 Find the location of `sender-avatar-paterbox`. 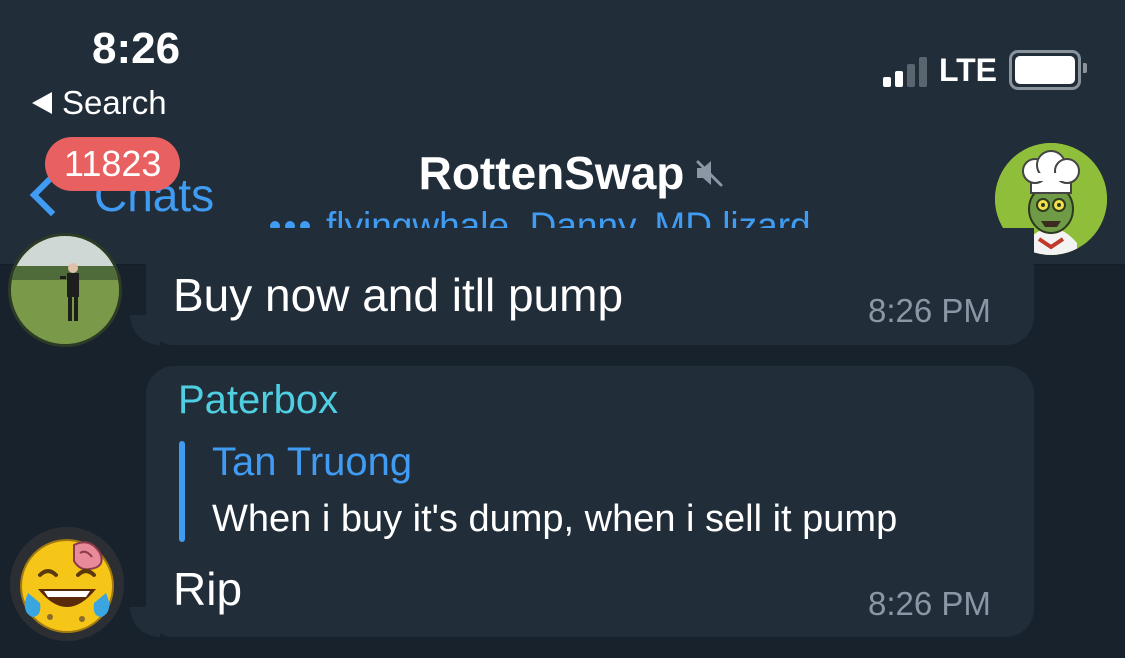

sender-avatar-paterbox is located at coordinates (67, 584).